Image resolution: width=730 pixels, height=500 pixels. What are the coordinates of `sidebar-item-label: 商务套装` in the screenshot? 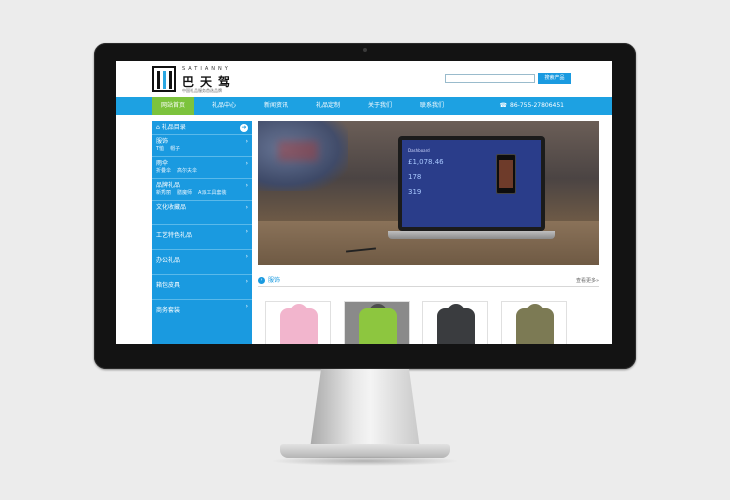 It's located at (168, 310).